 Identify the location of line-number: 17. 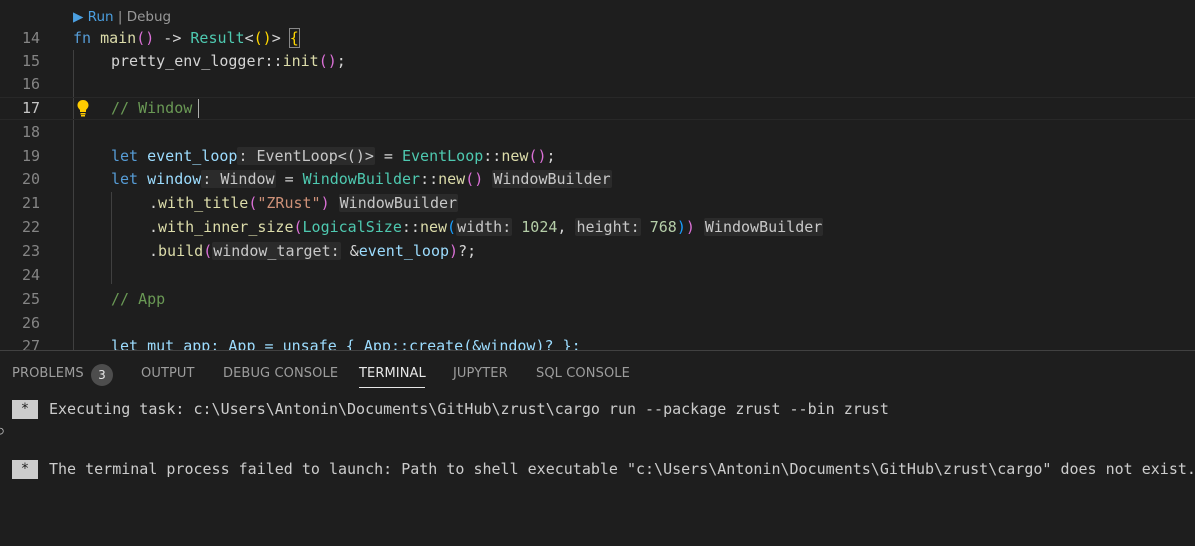
(30, 108).